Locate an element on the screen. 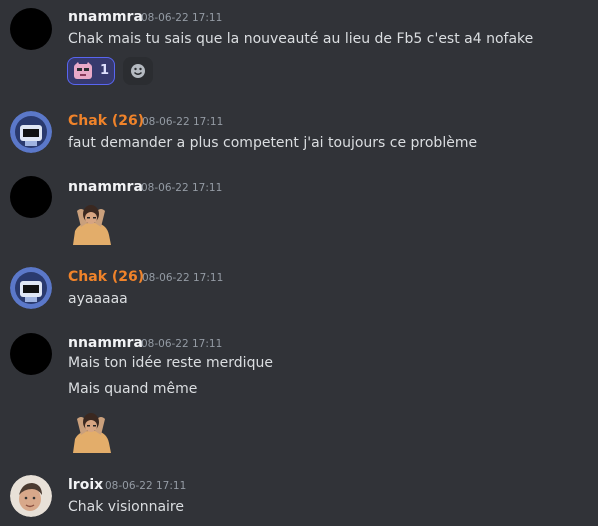 The width and height of the screenshot is (598, 526). message-text: ayaaaaa is located at coordinates (98, 299).